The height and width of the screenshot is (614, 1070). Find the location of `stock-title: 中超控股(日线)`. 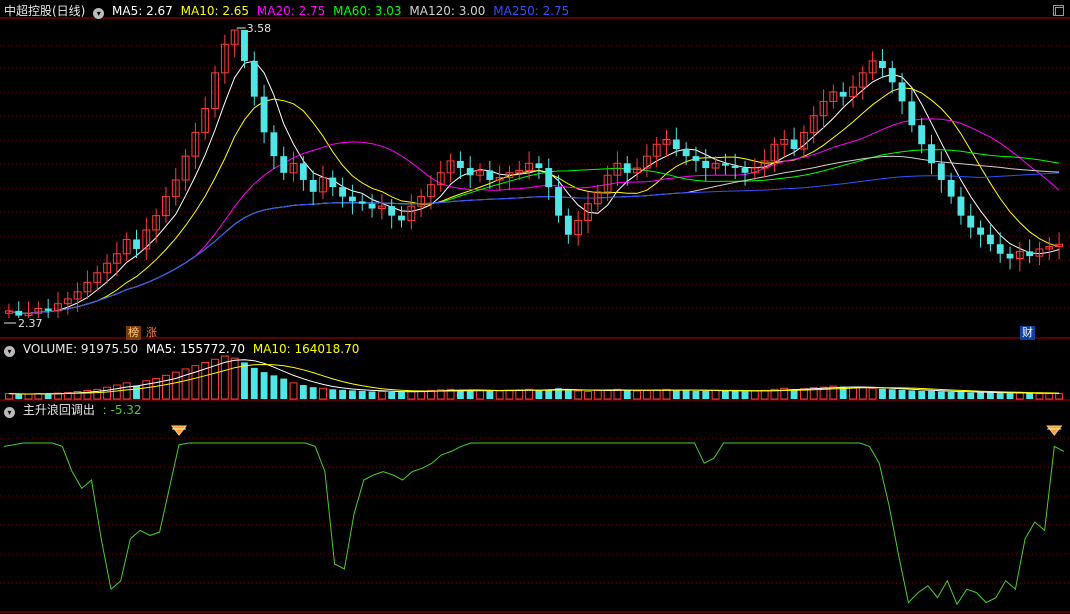

stock-title: 中超控股(日线) is located at coordinates (44, 11).